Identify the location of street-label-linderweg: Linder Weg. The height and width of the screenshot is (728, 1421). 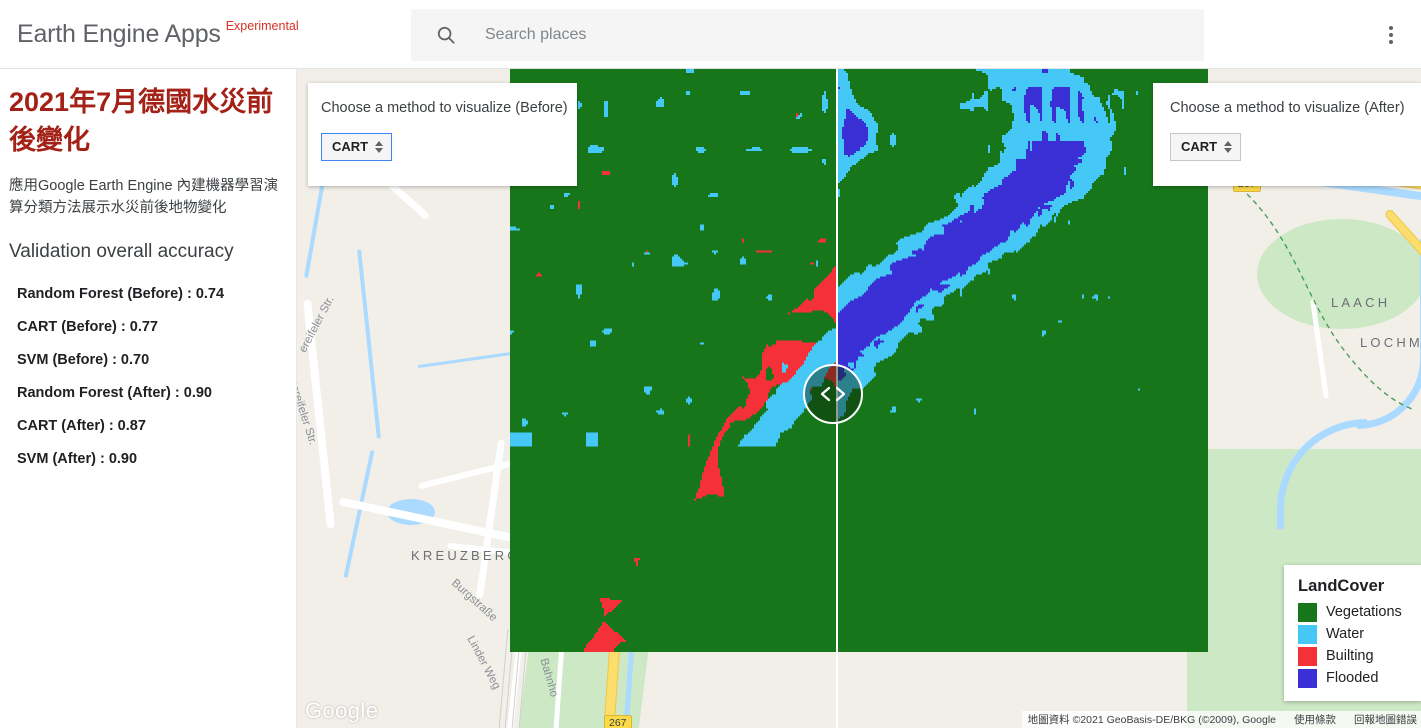
(483, 663).